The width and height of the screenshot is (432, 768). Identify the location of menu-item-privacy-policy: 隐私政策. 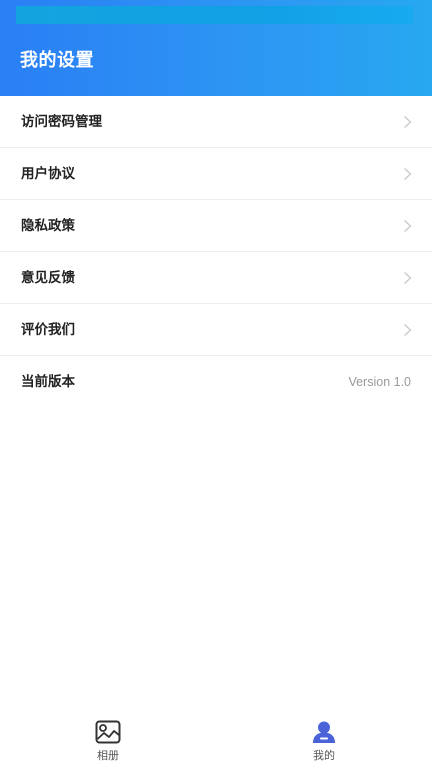
(216, 226).